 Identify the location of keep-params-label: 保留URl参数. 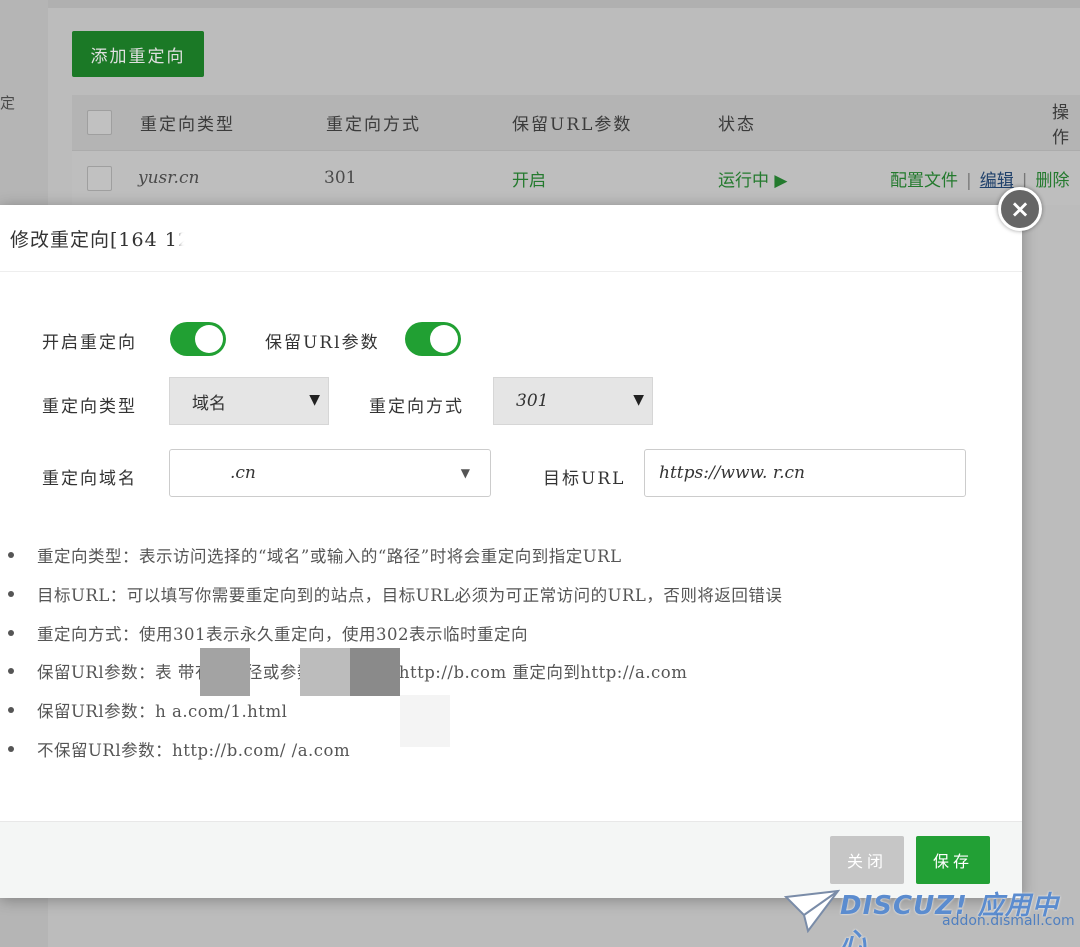
(322, 343).